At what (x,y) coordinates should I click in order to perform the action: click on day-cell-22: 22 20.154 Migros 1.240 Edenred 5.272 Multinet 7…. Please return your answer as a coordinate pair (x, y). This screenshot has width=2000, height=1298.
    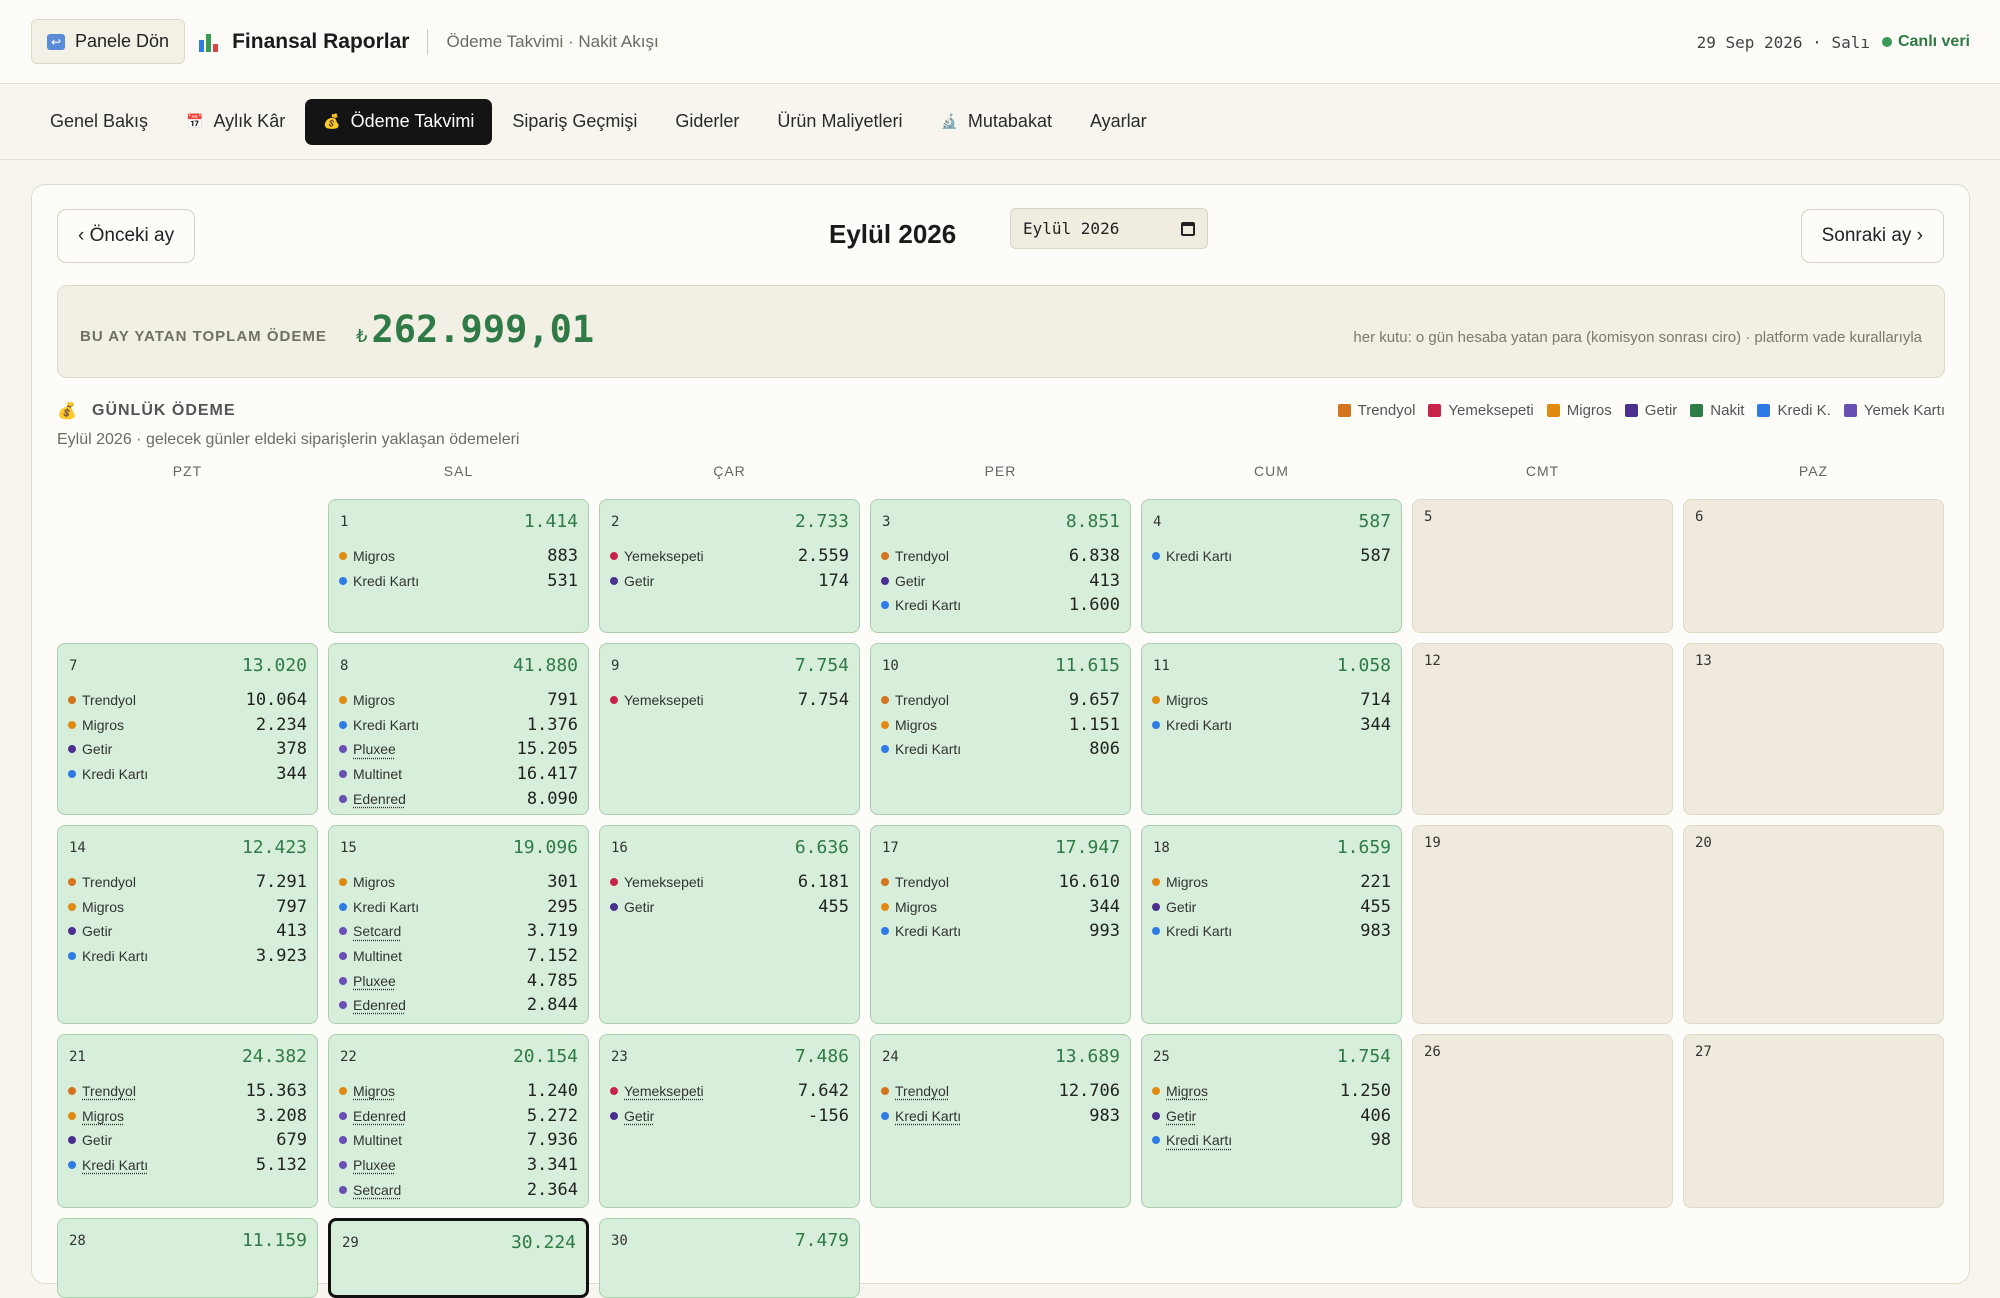
    Looking at the image, I should click on (458, 1121).